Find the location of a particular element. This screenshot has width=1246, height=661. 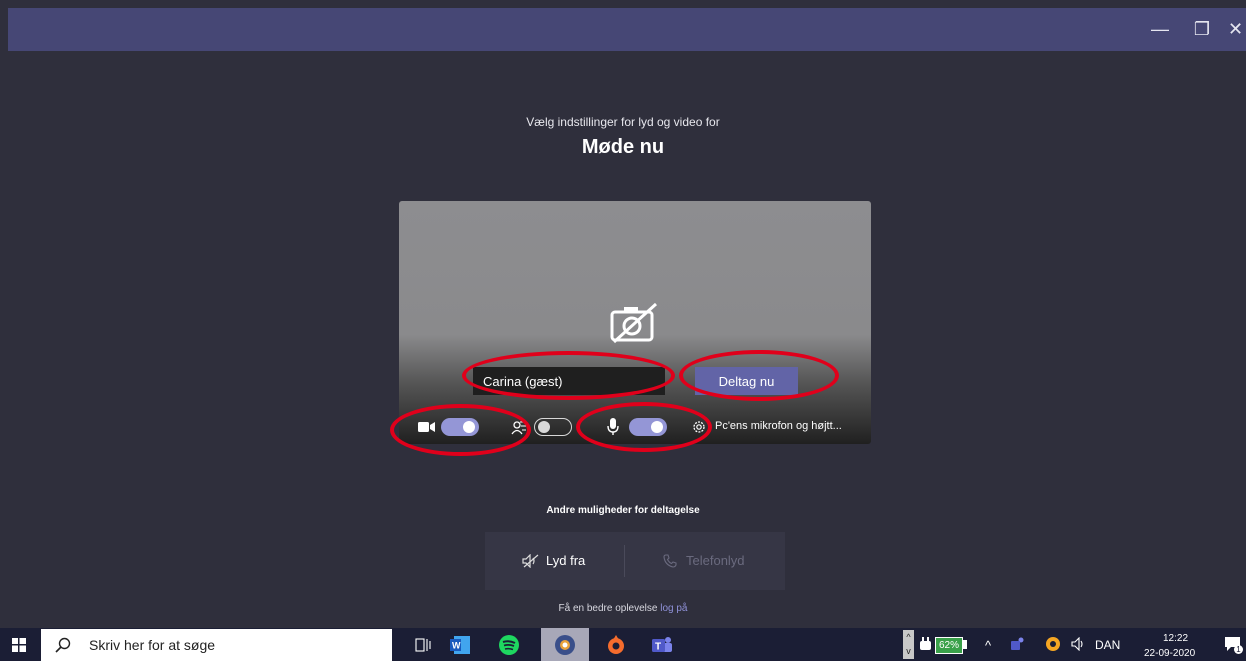

tray-scroll-icon: ^ v is located at coordinates (908, 644).